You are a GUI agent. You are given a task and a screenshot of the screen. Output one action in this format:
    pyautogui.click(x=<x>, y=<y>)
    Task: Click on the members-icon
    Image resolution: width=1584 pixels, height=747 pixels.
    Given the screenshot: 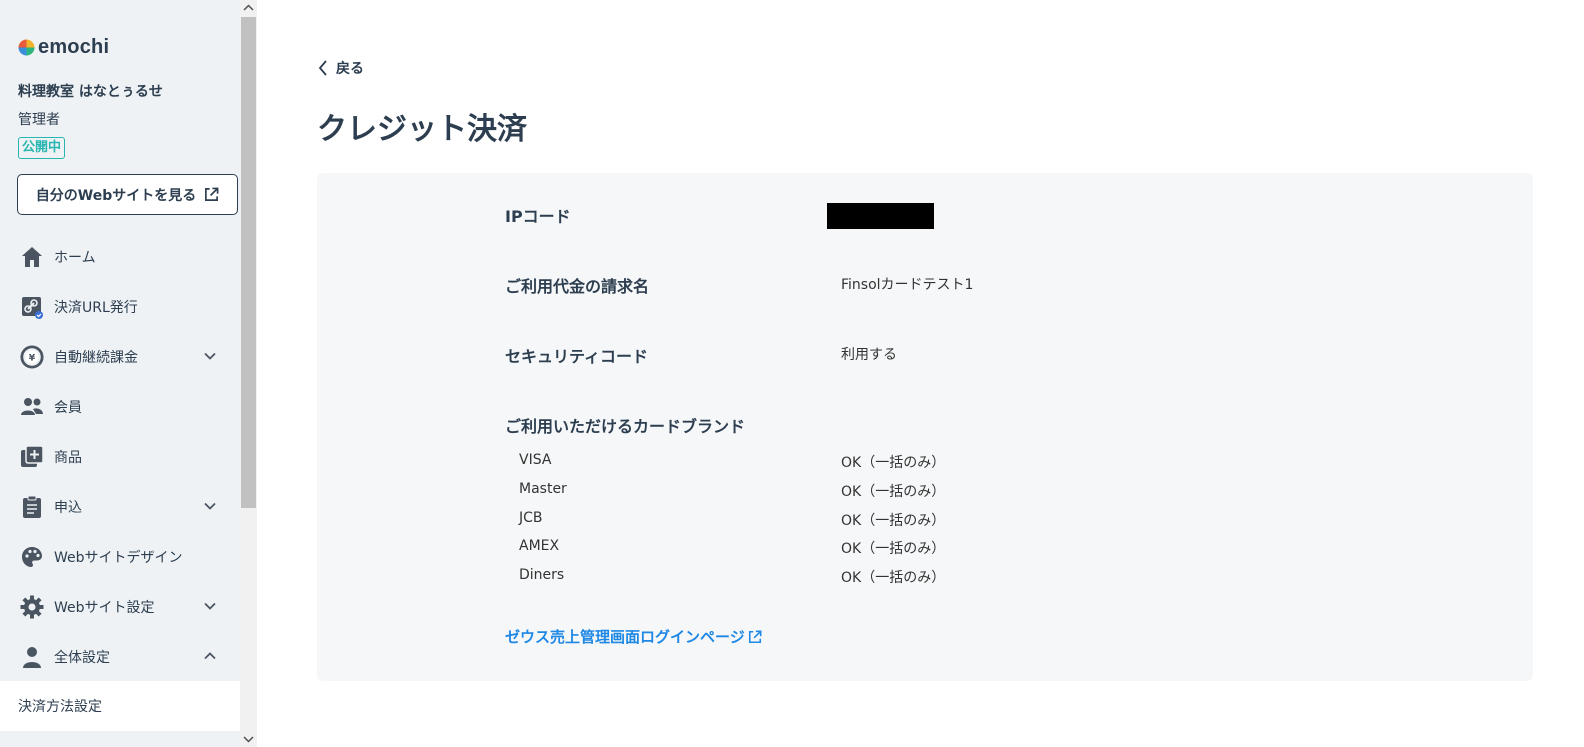 What is the action you would take?
    pyautogui.click(x=32, y=407)
    